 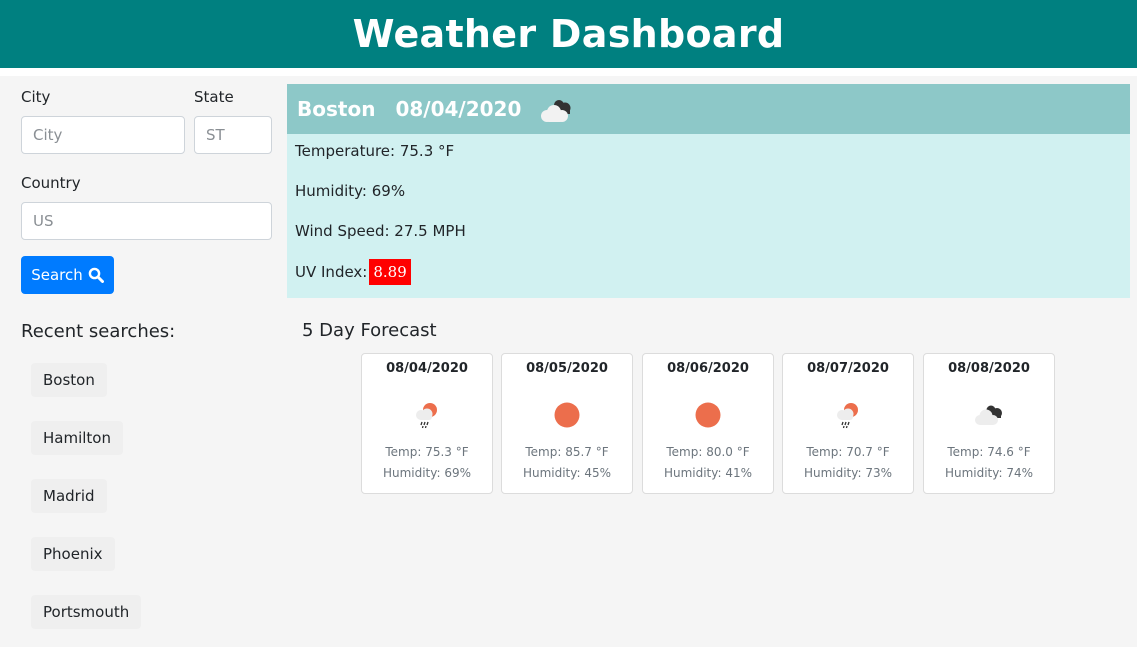 I want to click on forecast-card: 08/08/2020 Temp: 74.6 °F Humidity: 74%, so click(x=989, y=423).